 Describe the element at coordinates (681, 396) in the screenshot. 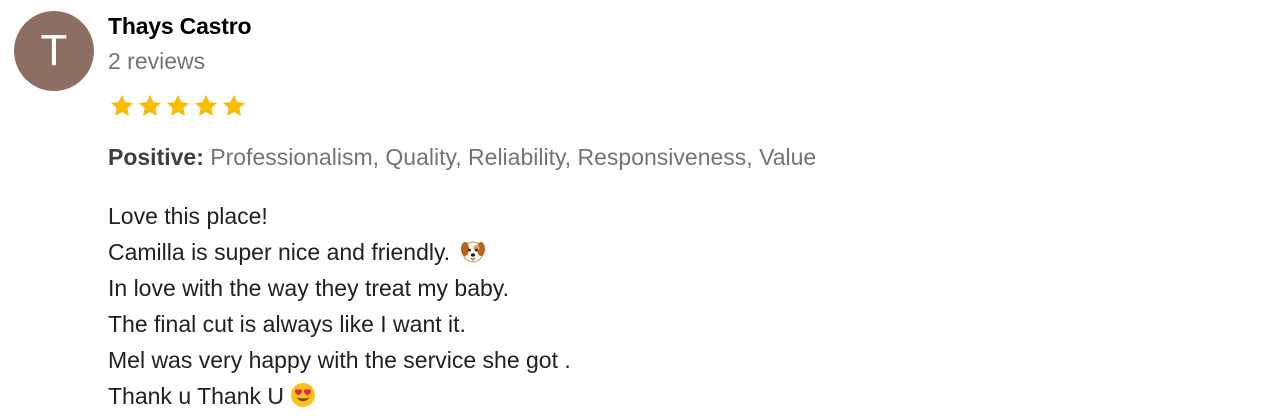

I see `review-line: Thank u Thank U` at that location.